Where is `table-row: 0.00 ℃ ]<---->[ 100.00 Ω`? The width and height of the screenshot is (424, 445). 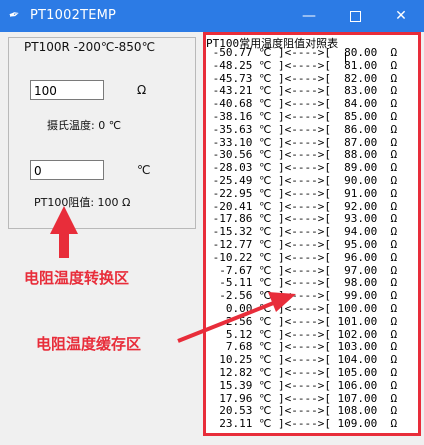
table-row: 0.00 ℃ ]<---->[ 100.00 Ω is located at coordinates (302, 308).